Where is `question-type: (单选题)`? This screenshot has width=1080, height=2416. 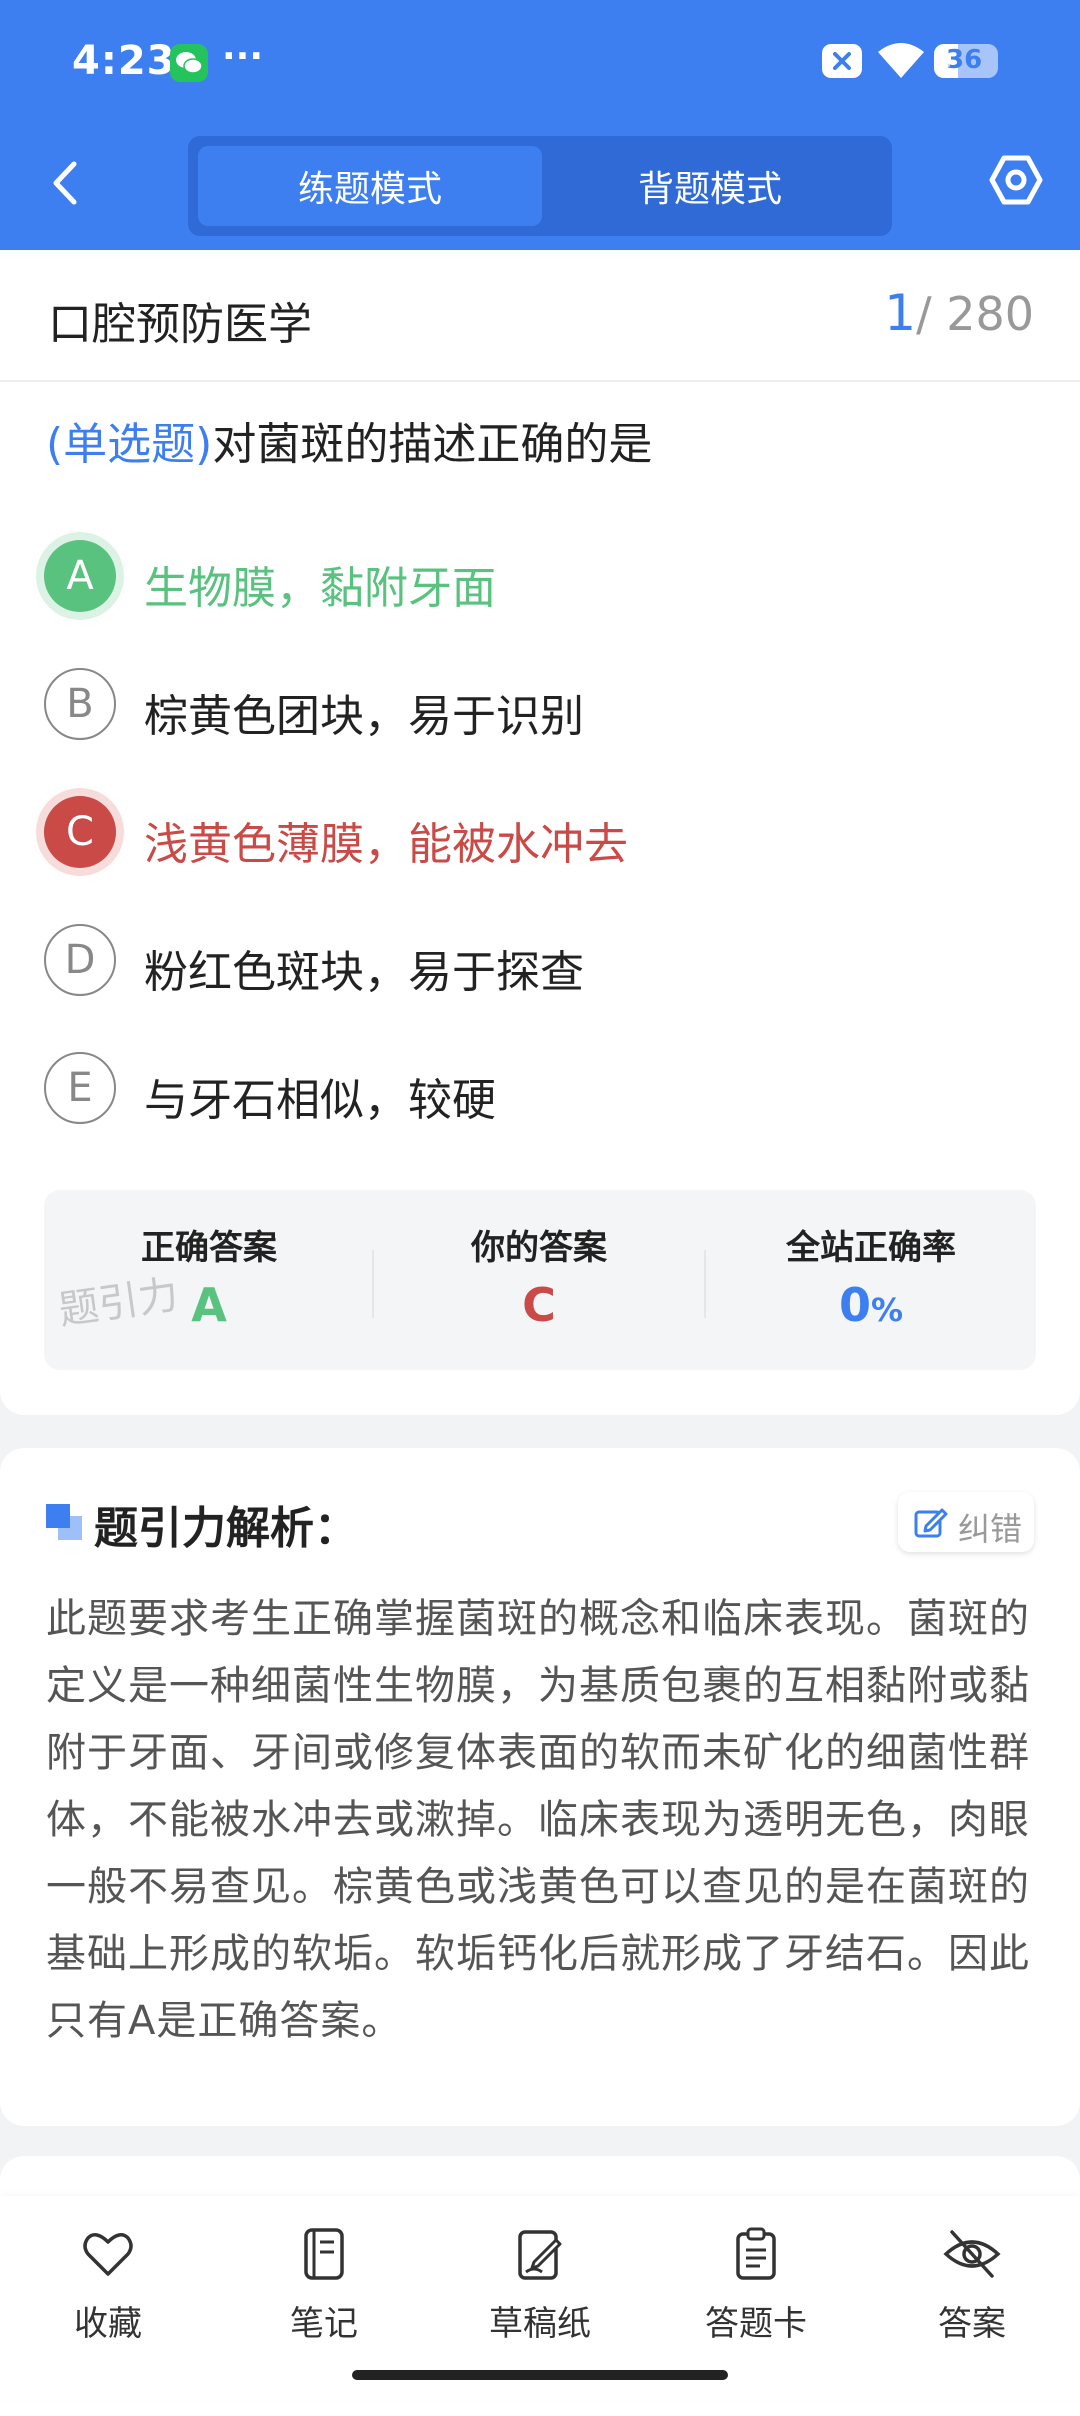
question-type: (单选题) is located at coordinates (129, 444).